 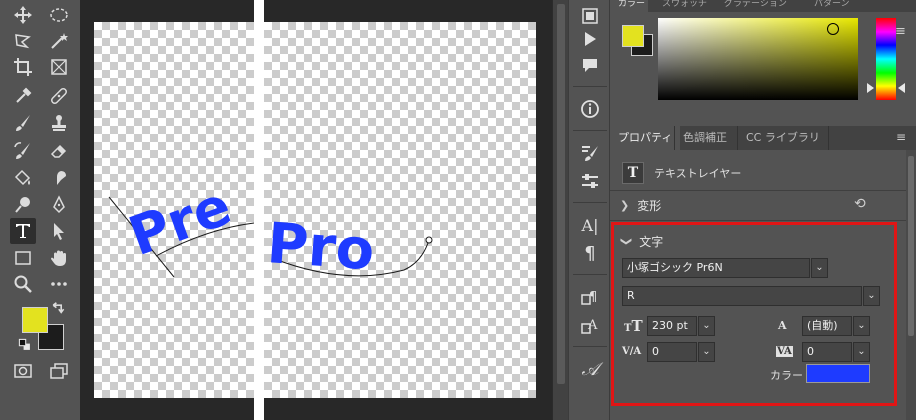 I want to click on leading-select: (自動), so click(x=827, y=326).